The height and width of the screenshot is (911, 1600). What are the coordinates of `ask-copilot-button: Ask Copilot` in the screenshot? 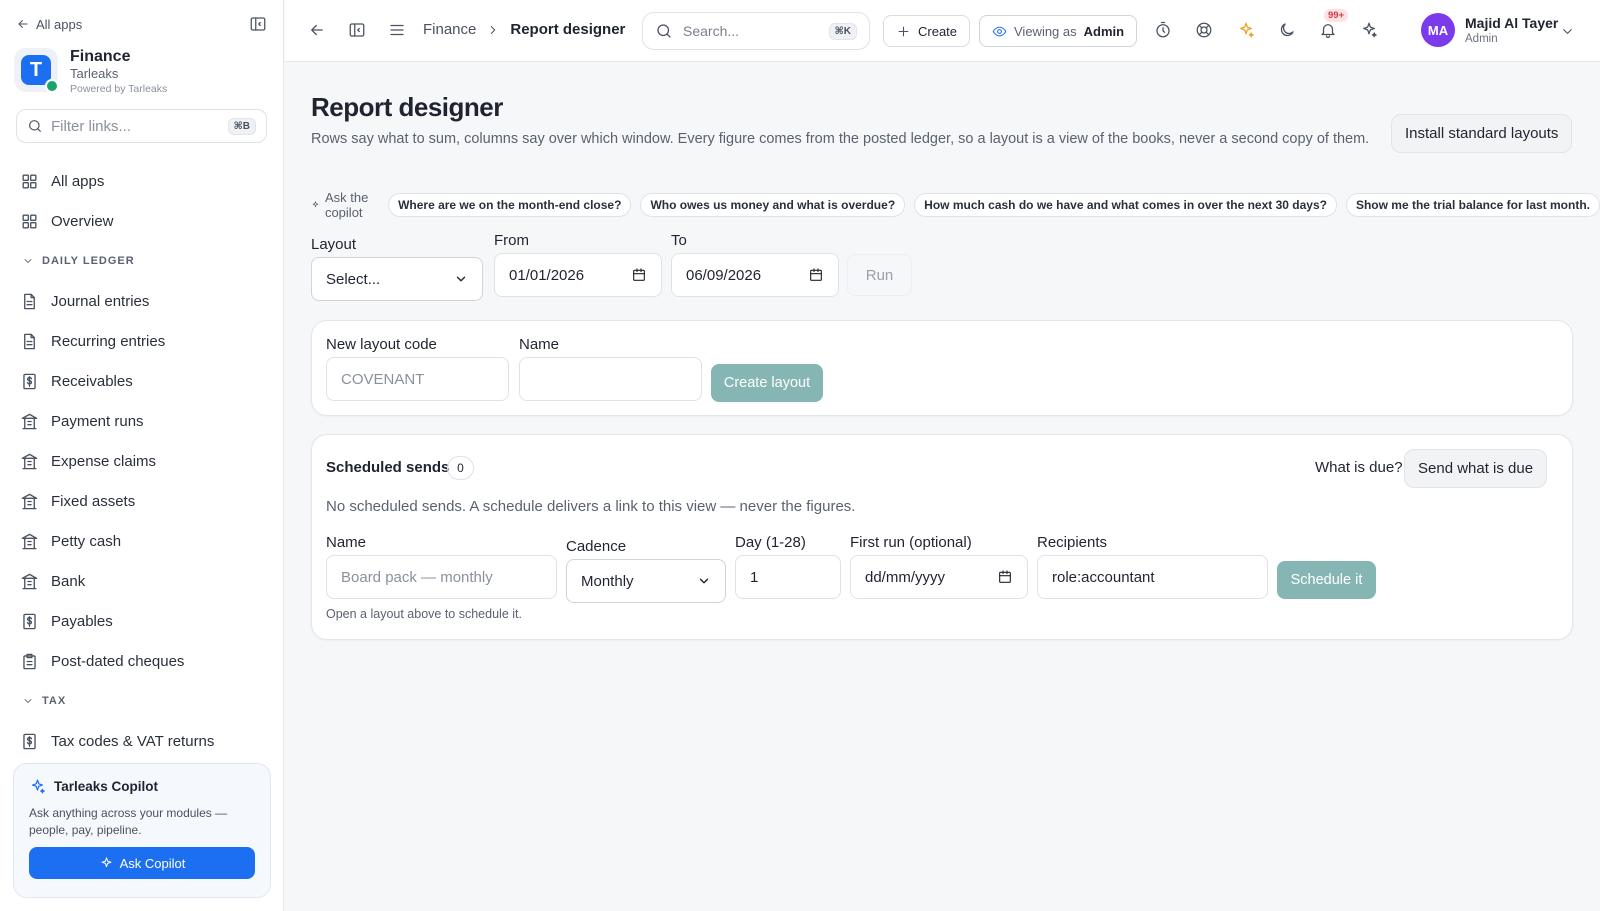 It's located at (142, 863).